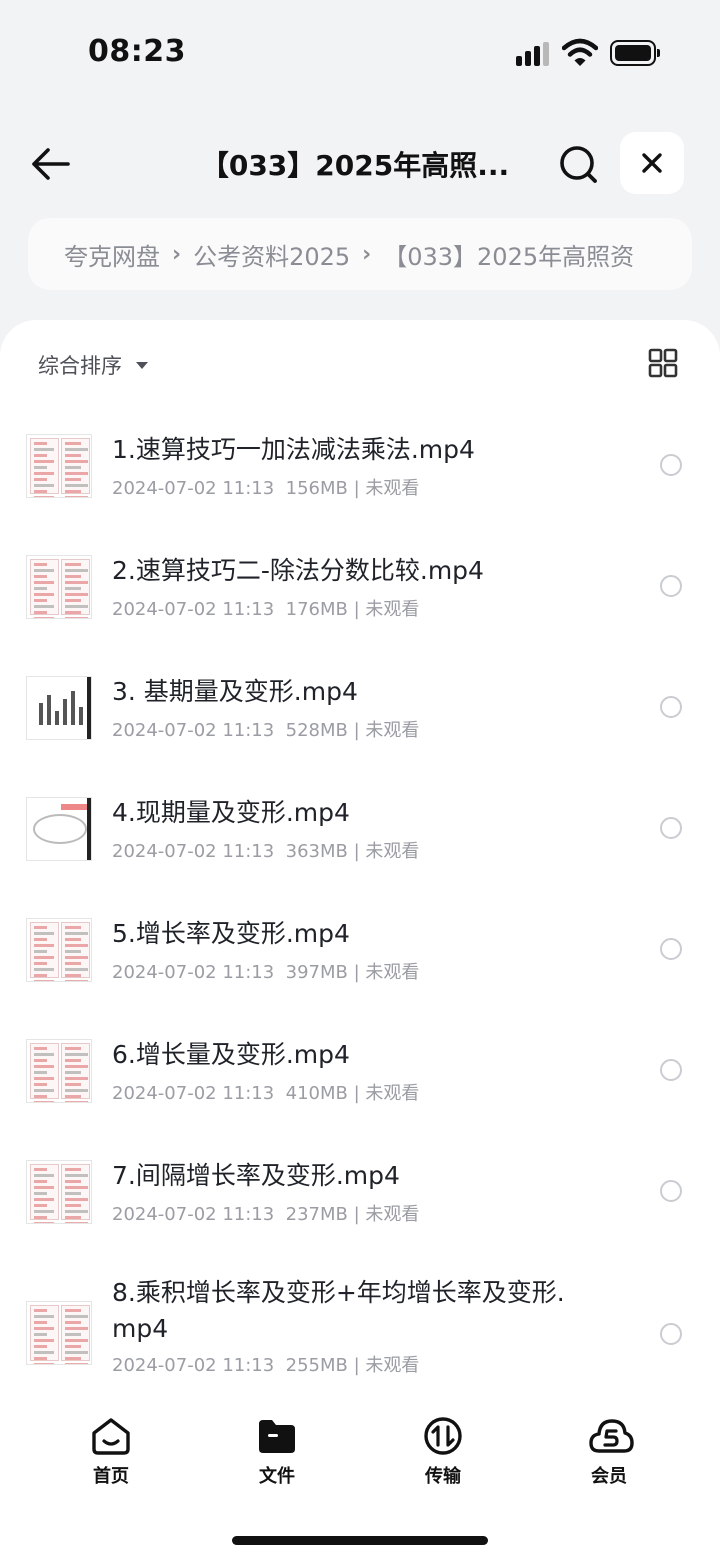 The width and height of the screenshot is (720, 1560). Describe the element at coordinates (298, 570) in the screenshot. I see `file-name: 2.速算技巧二-除法分数比较.mp4` at that location.